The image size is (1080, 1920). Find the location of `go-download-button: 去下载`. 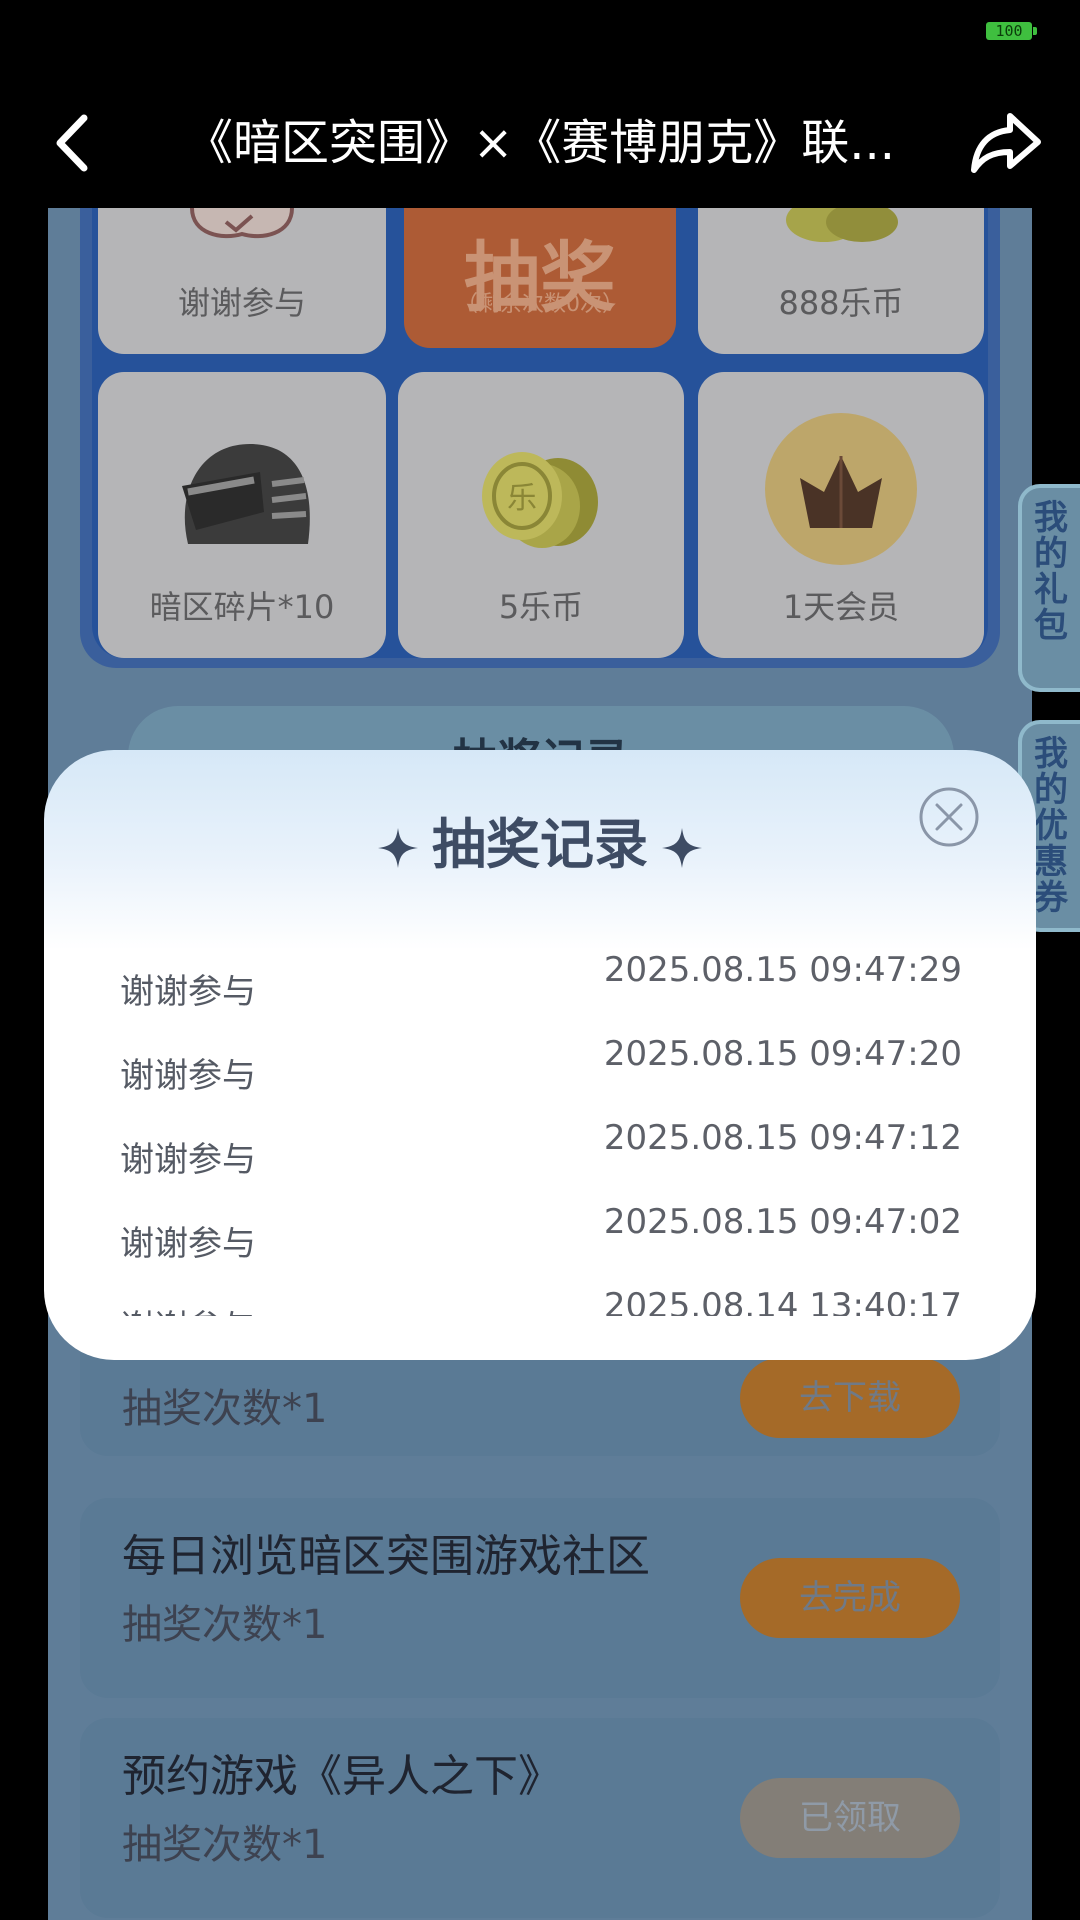

go-download-button: 去下载 is located at coordinates (850, 1398).